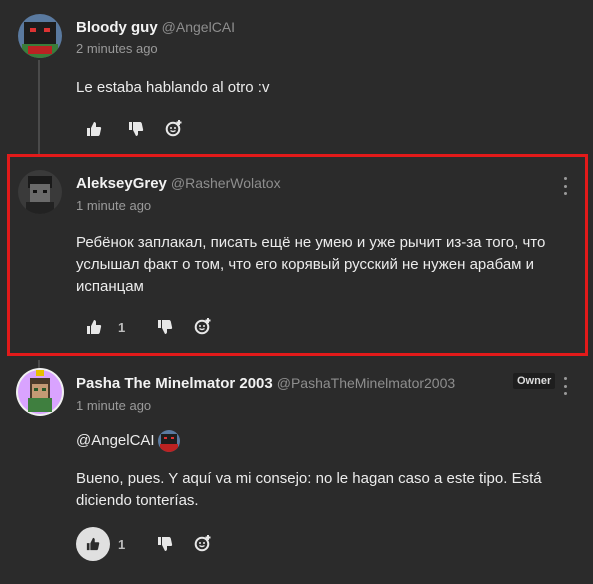  I want to click on owner-badge: Owner, so click(534, 381).